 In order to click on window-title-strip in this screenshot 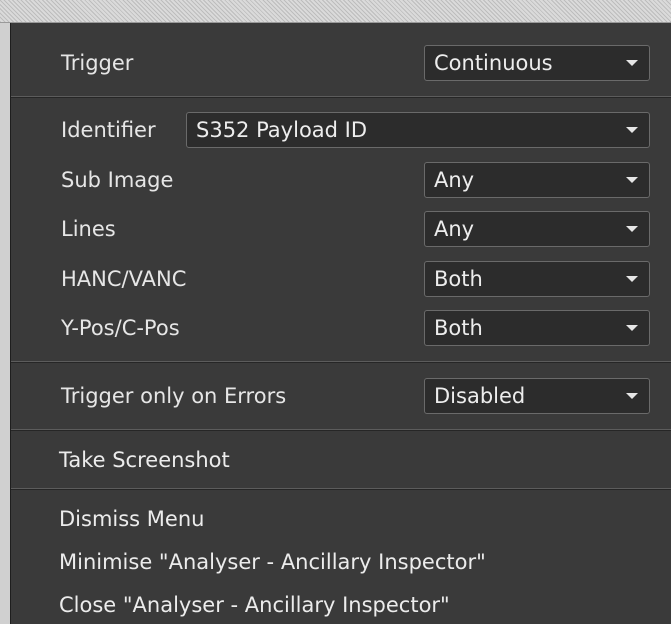, I will do `click(335, 11)`.